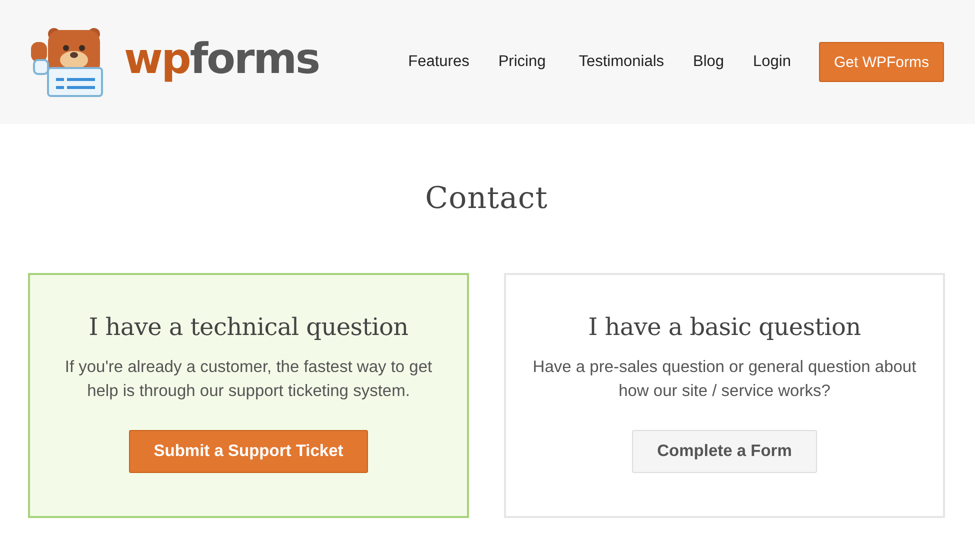  What do you see at coordinates (249, 379) in the screenshot?
I see `card-description: If you're already a customer, the fastest way to get help is through our support ticketing system.` at bounding box center [249, 379].